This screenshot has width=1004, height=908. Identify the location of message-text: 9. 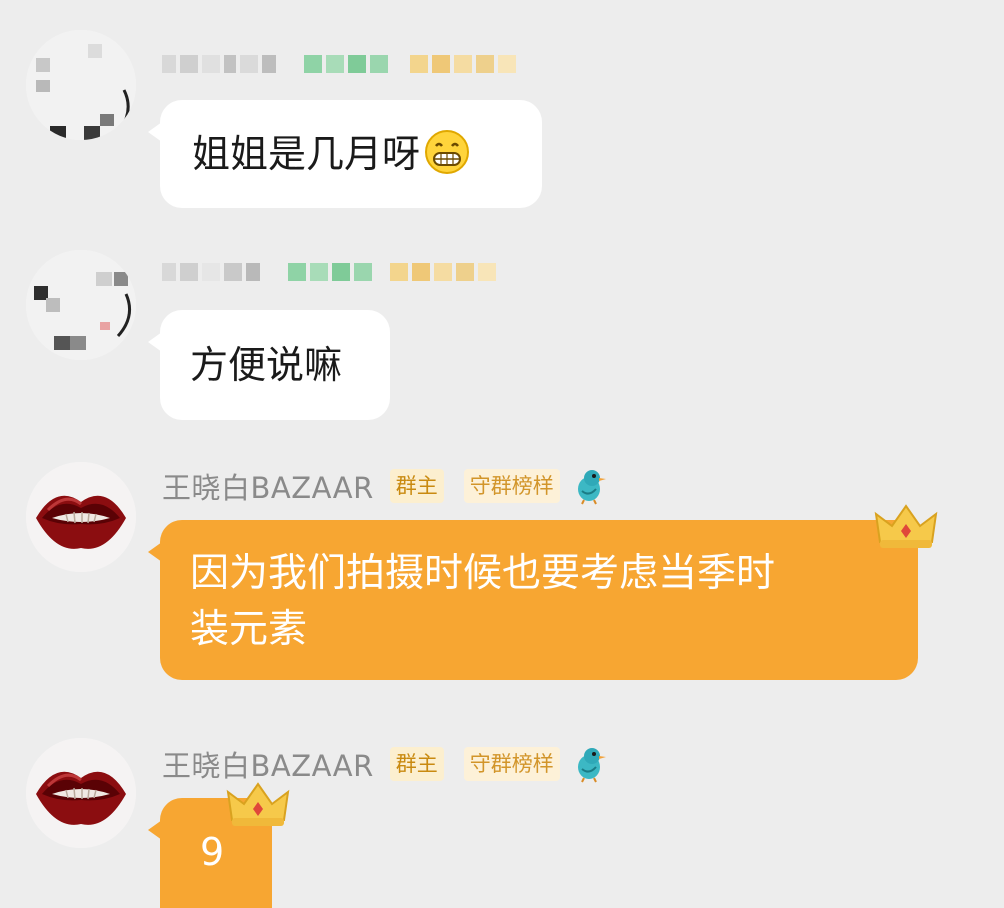
(212, 852).